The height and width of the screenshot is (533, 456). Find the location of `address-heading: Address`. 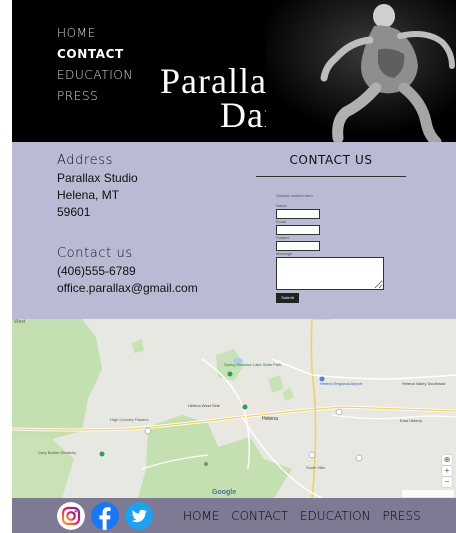

address-heading: Address is located at coordinates (85, 160).